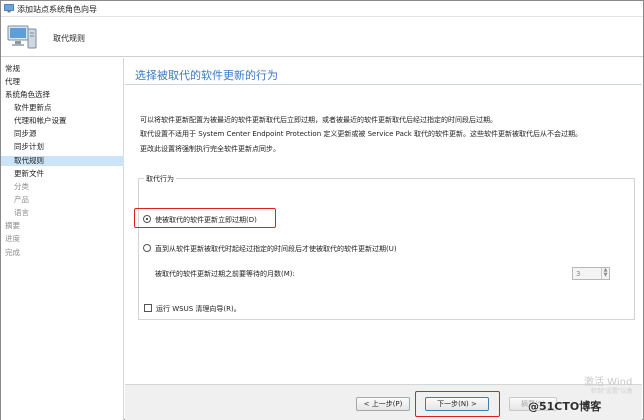 Image resolution: width=644 pixels, height=420 pixels. What do you see at coordinates (322, 9) in the screenshot?
I see `title-bar: 添加站点系统角色向导` at bounding box center [322, 9].